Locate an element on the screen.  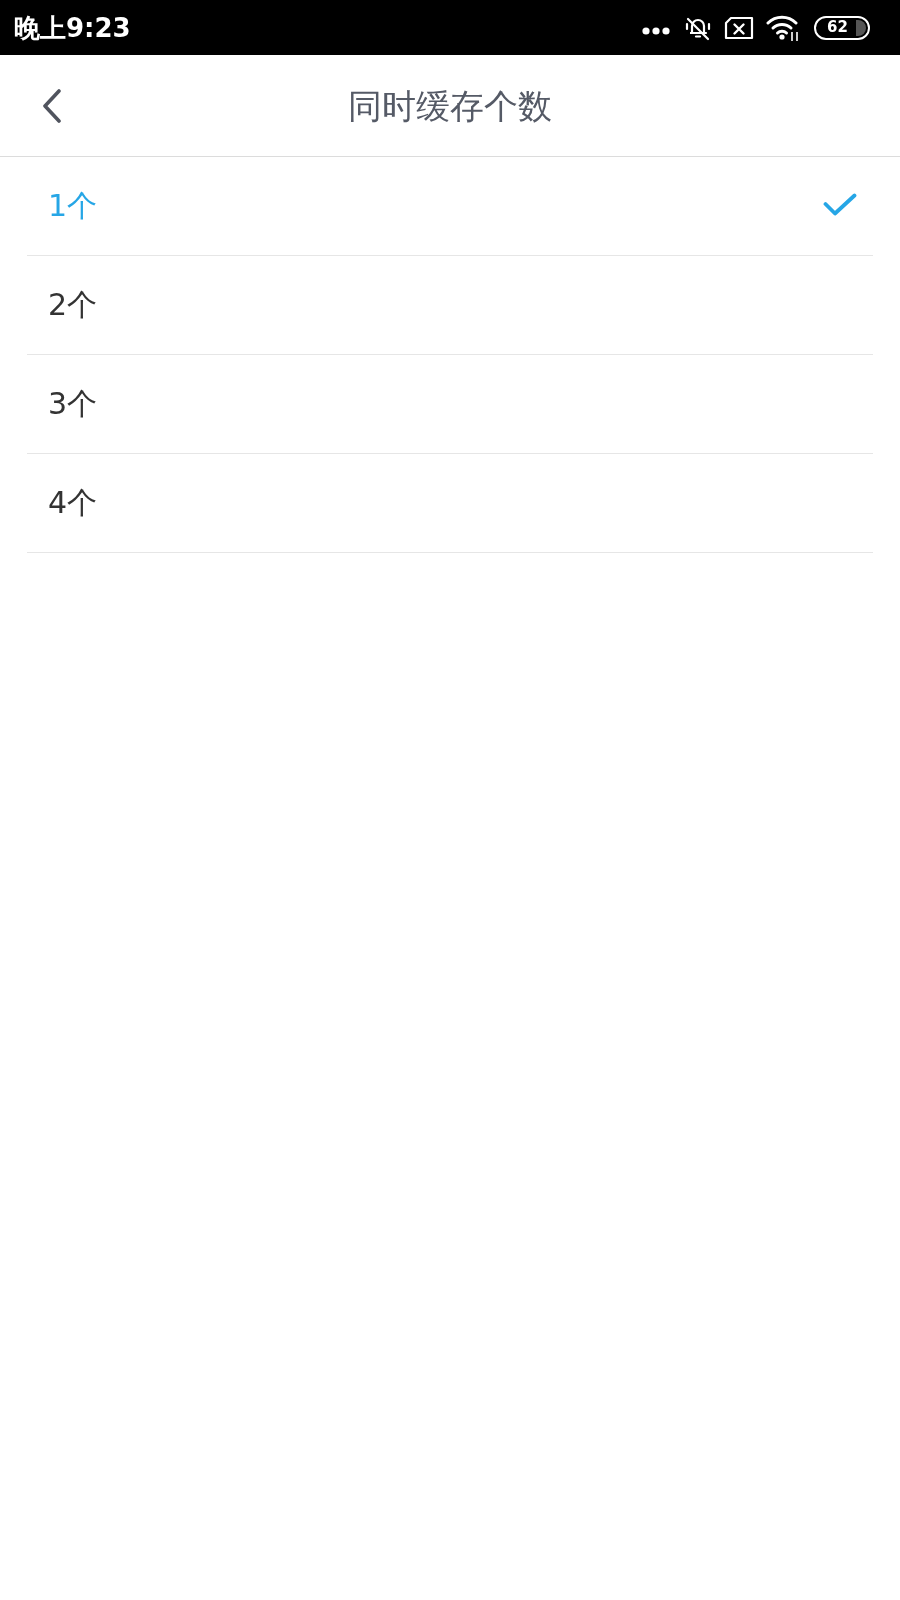
chevron-left-icon is located at coordinates (52, 105).